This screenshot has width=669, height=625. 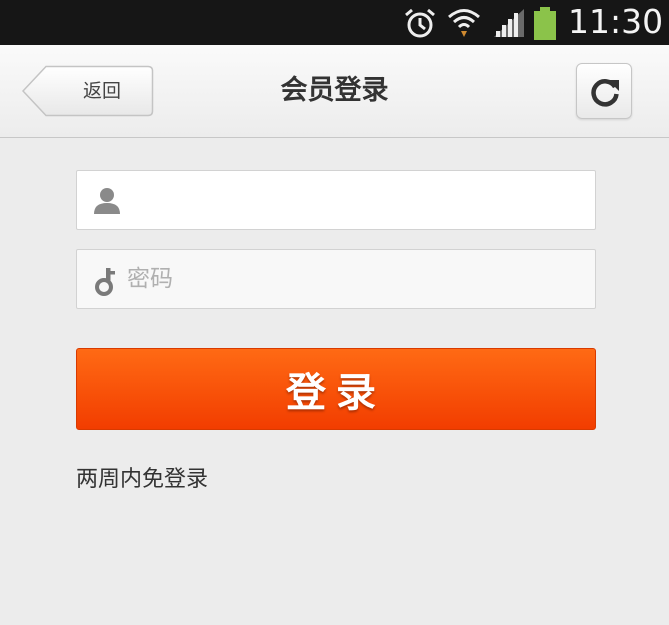 I want to click on nav-bar: 返回 会员登录, so click(x=334, y=91).